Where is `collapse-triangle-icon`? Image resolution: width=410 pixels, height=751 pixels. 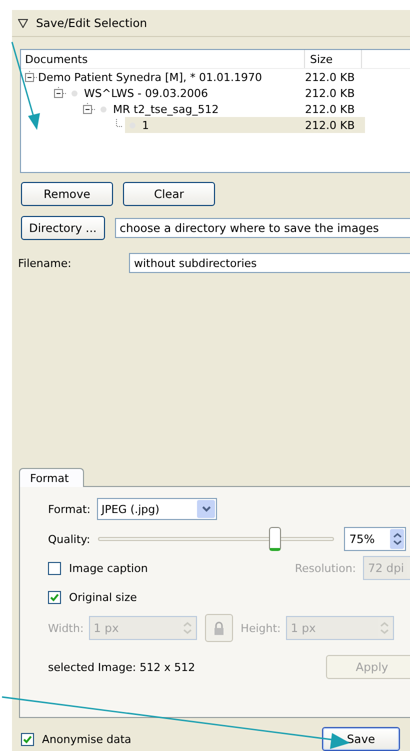
collapse-triangle-icon is located at coordinates (23, 23).